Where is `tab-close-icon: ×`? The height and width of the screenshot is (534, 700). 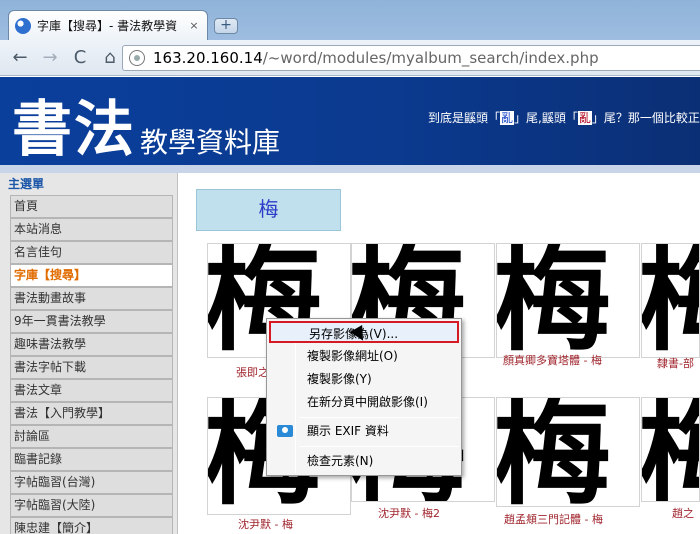
tab-close-icon: × is located at coordinates (194, 26).